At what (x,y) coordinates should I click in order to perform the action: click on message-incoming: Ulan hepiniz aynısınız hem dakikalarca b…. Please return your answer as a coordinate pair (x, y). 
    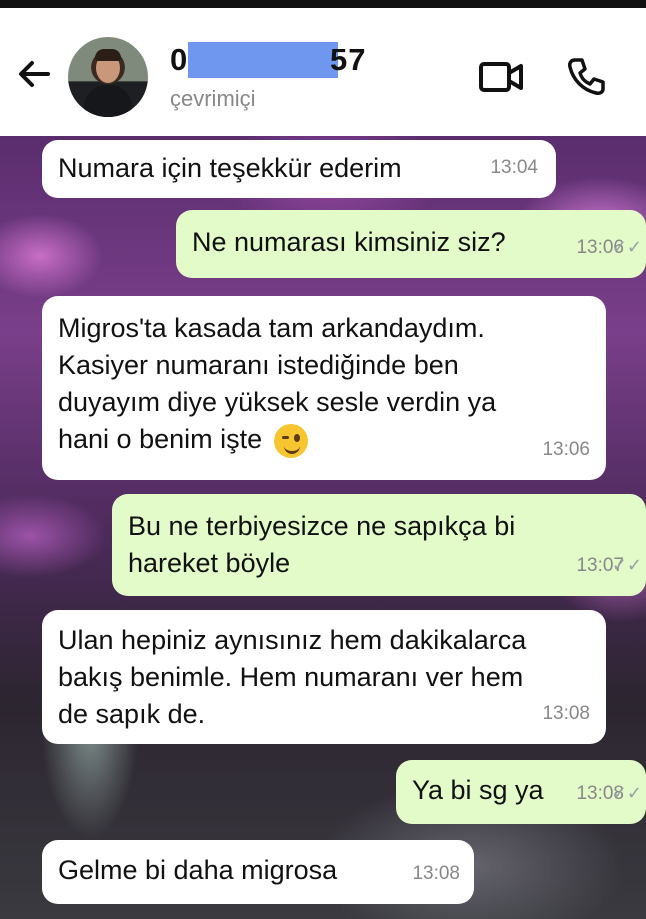
    Looking at the image, I should click on (324, 677).